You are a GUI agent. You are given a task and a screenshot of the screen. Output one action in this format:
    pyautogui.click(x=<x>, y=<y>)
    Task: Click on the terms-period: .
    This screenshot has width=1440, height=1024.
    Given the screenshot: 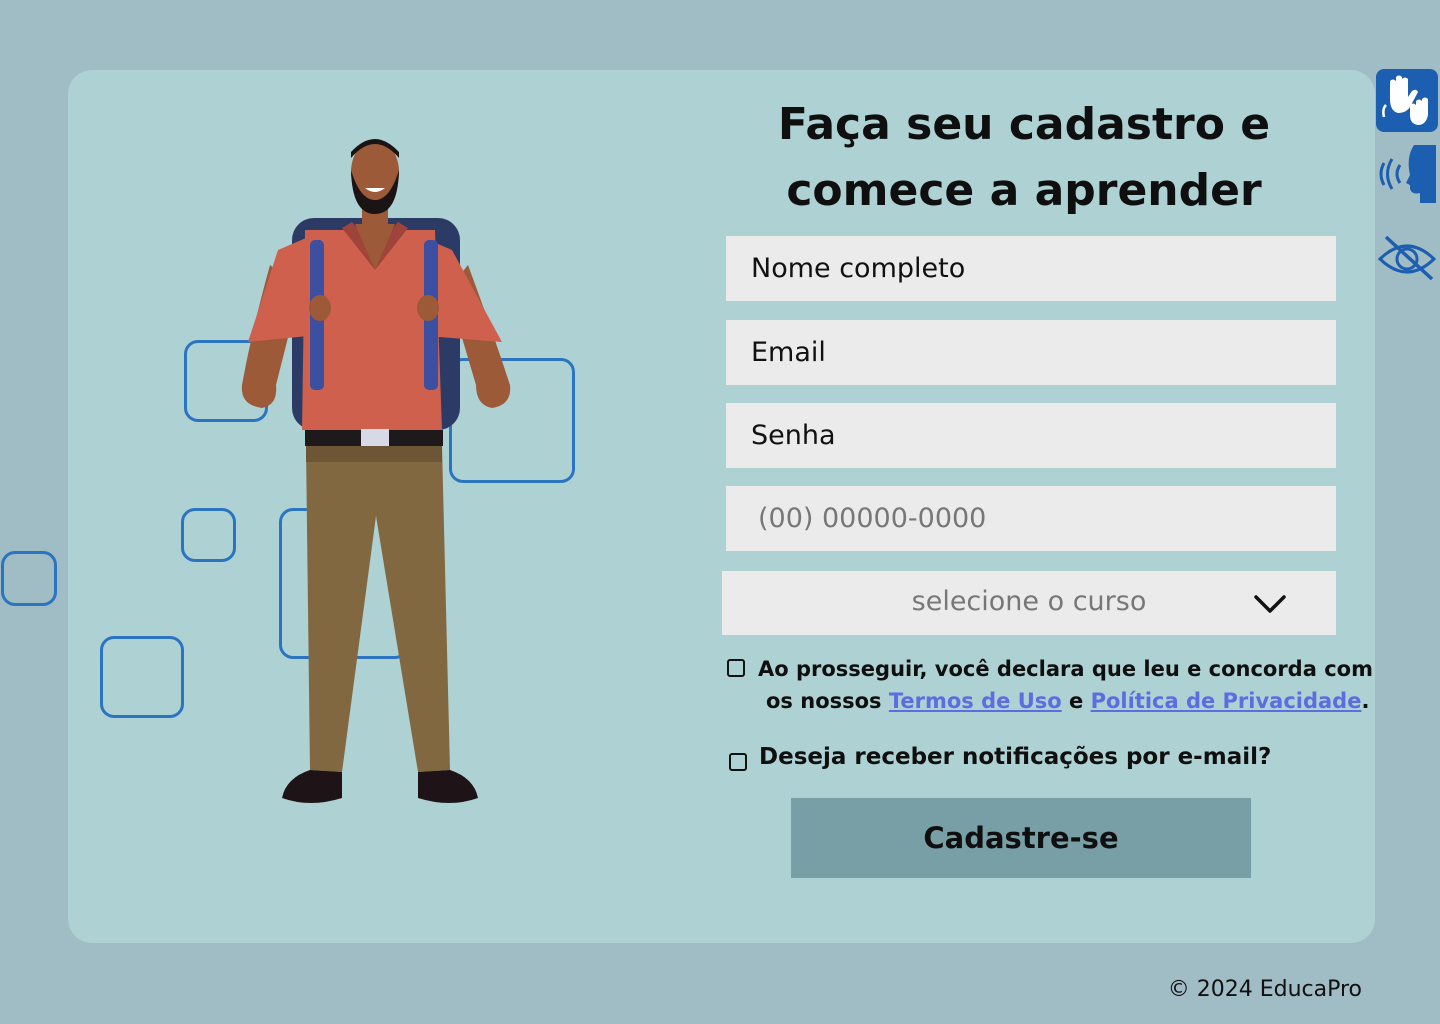 What is the action you would take?
    pyautogui.click(x=1365, y=701)
    